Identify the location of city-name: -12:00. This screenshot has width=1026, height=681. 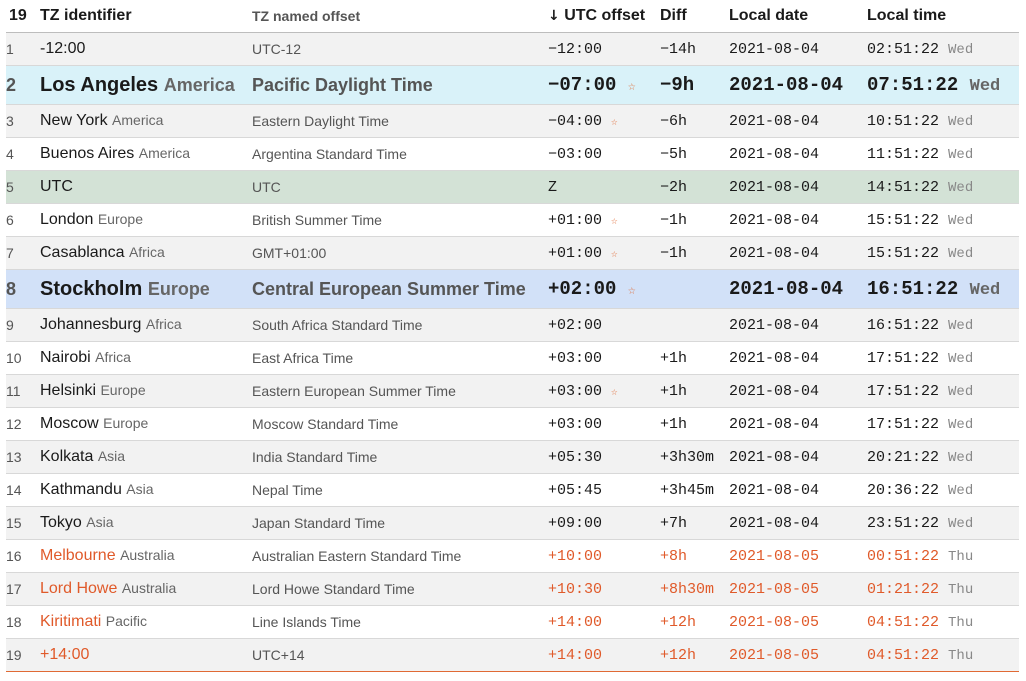
(63, 48).